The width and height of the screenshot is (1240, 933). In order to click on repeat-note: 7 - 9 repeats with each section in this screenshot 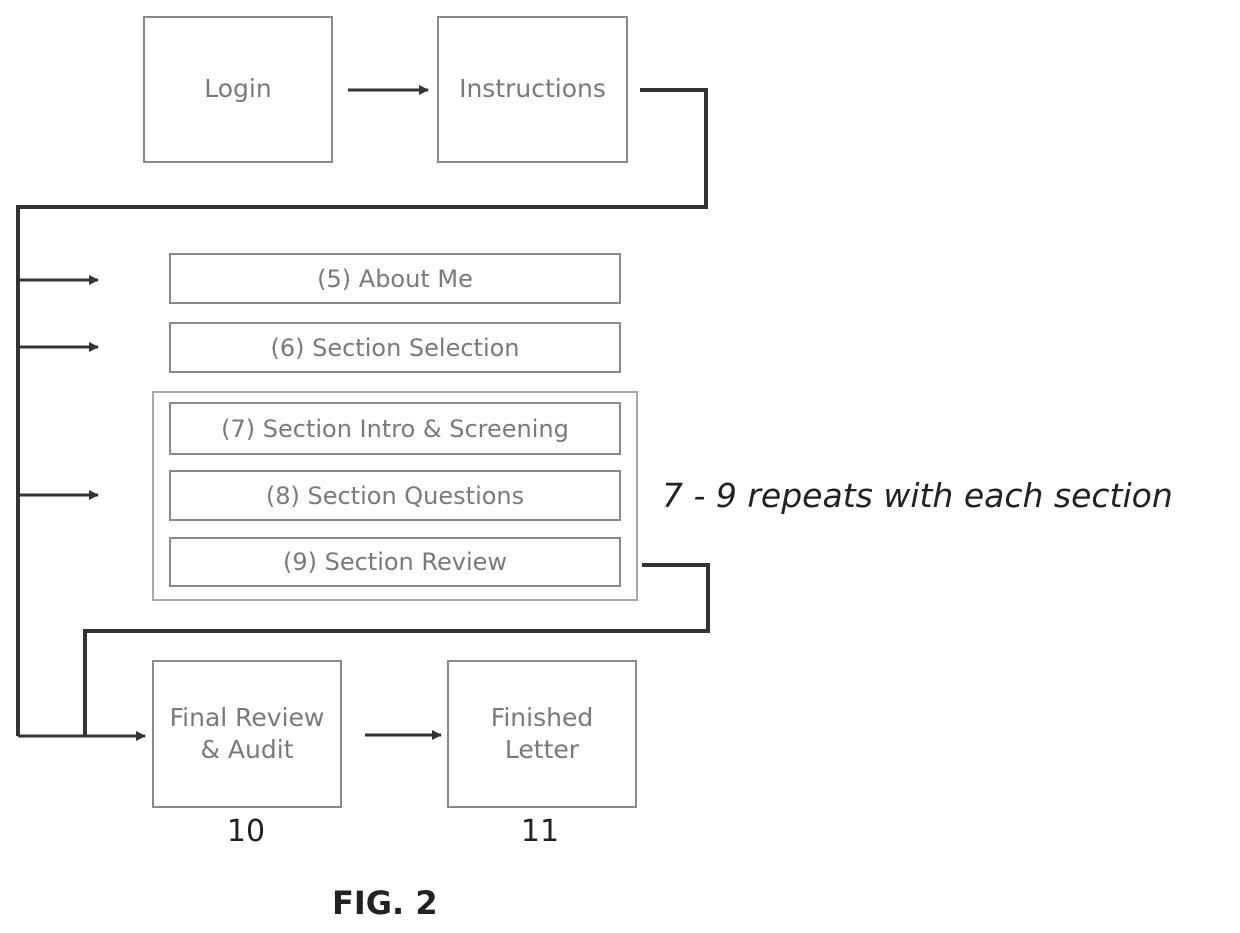, I will do `click(917, 495)`.